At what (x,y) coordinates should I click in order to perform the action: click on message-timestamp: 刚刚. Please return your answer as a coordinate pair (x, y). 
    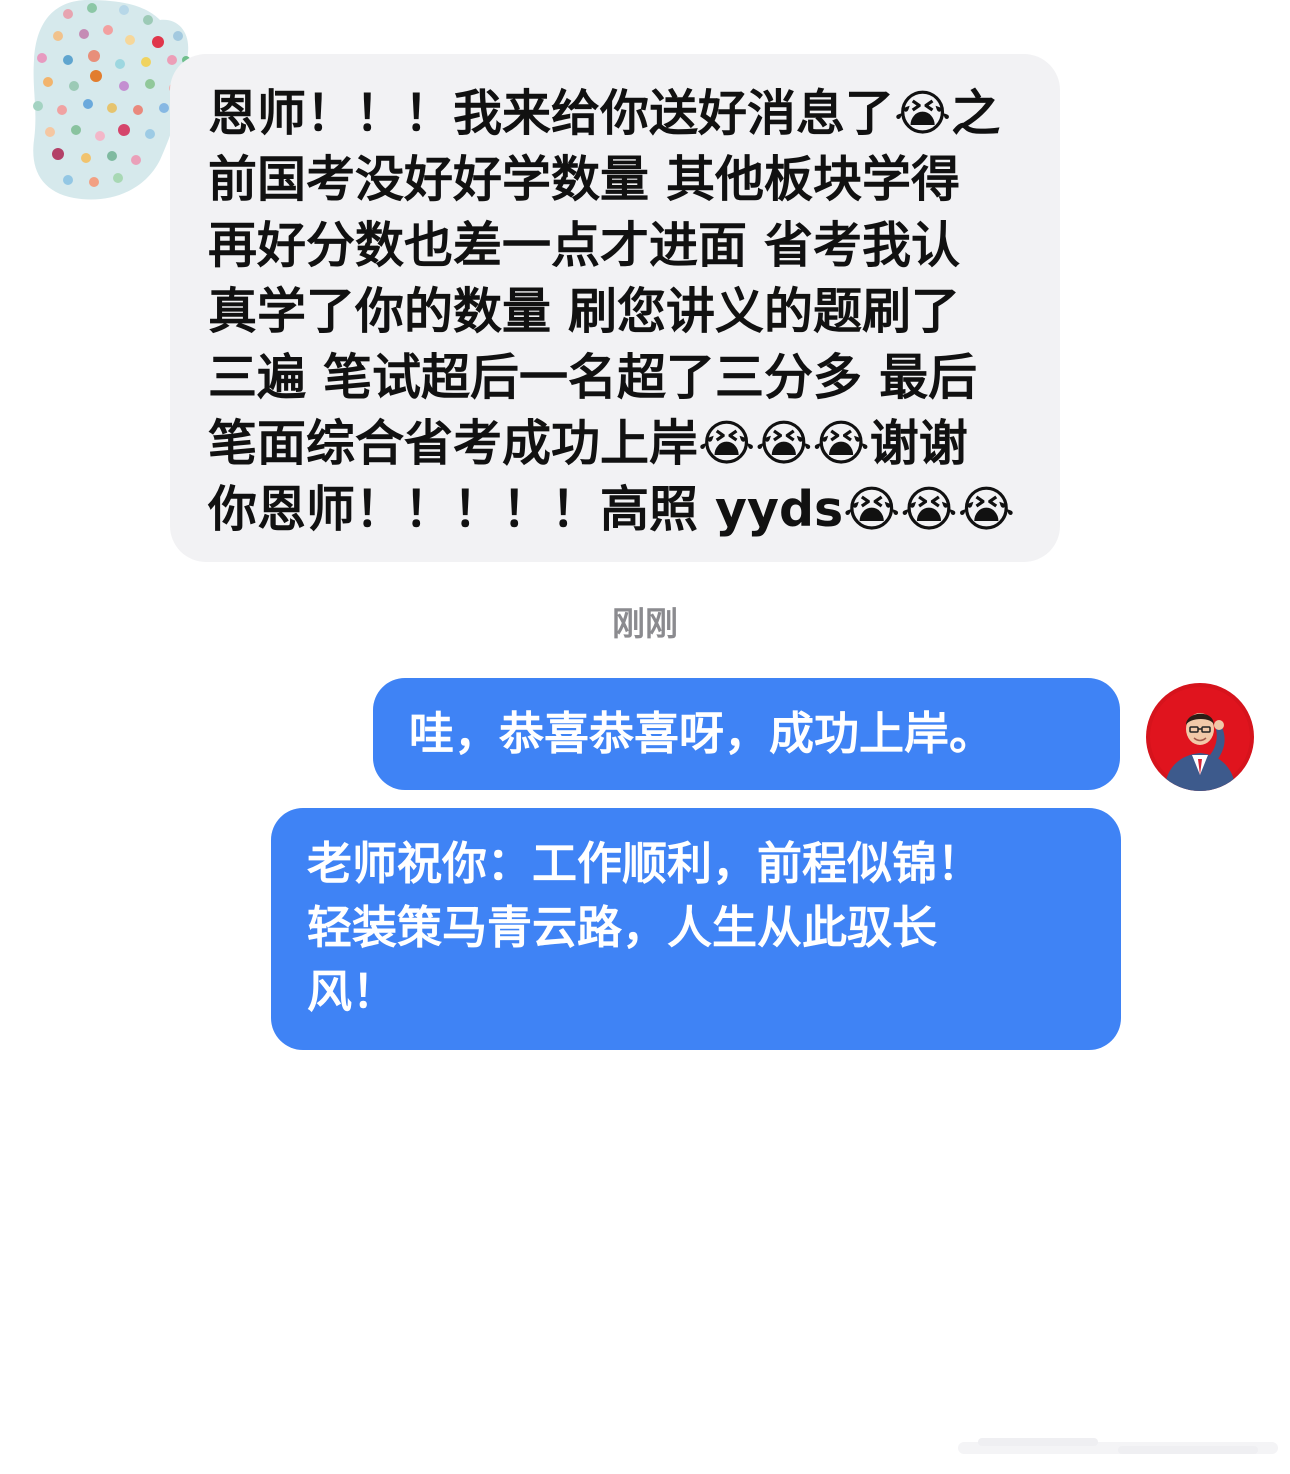
    Looking at the image, I should click on (645, 623).